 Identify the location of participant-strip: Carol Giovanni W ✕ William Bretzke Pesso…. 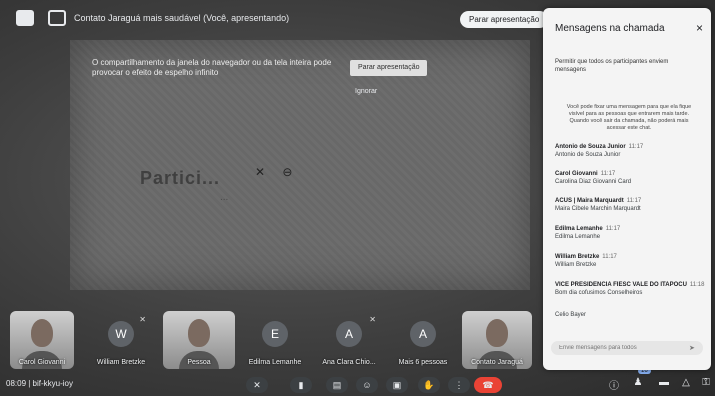
(270, 339).